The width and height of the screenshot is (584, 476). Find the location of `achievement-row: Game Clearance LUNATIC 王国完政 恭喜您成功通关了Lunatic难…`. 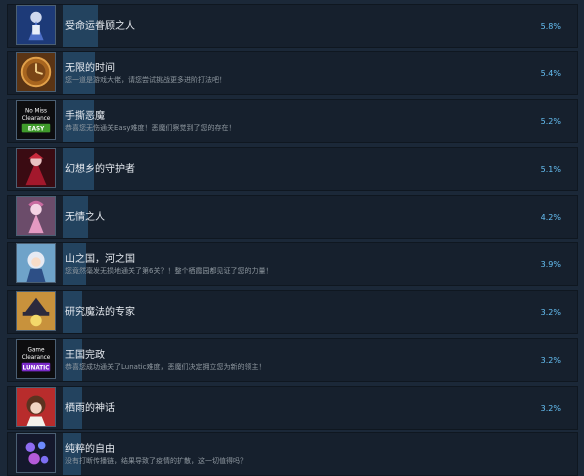

achievement-row: Game Clearance LUNATIC 王国完政 恭喜您成功通关了Lunatic难… is located at coordinates (292, 360).